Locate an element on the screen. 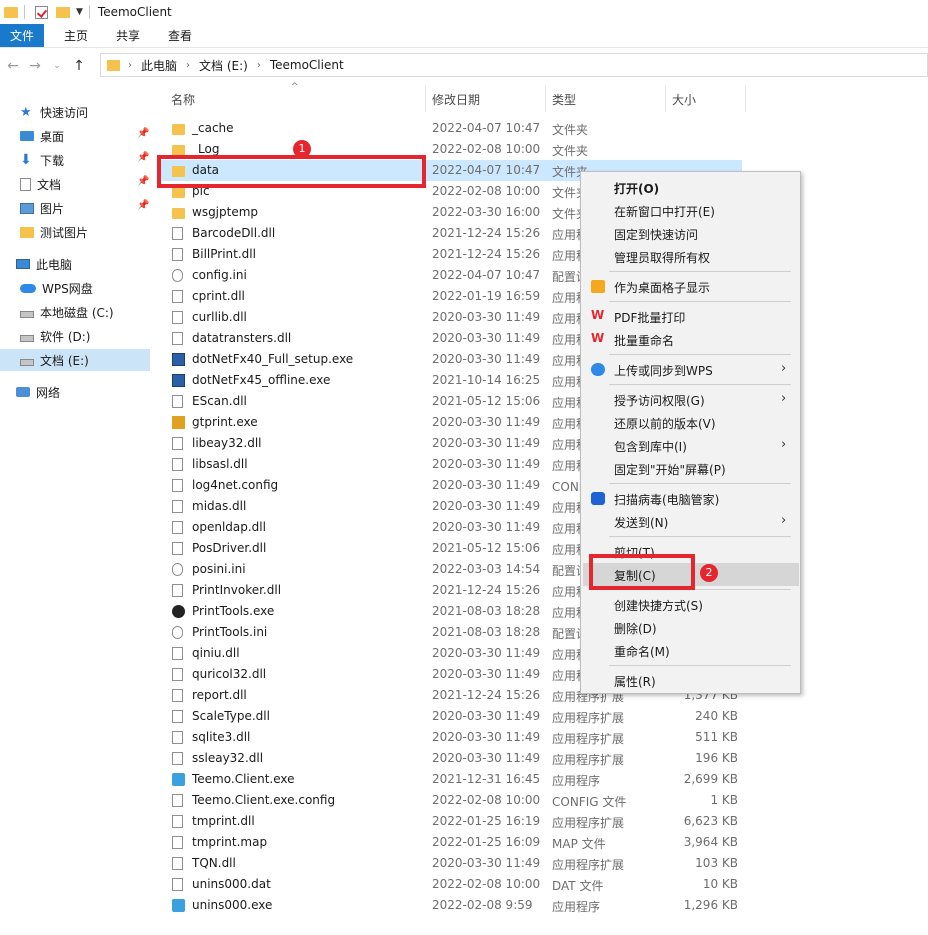 Image resolution: width=928 pixels, height=935 pixels. menu-item-5: 作为桌面格子显示 is located at coordinates (690, 286).